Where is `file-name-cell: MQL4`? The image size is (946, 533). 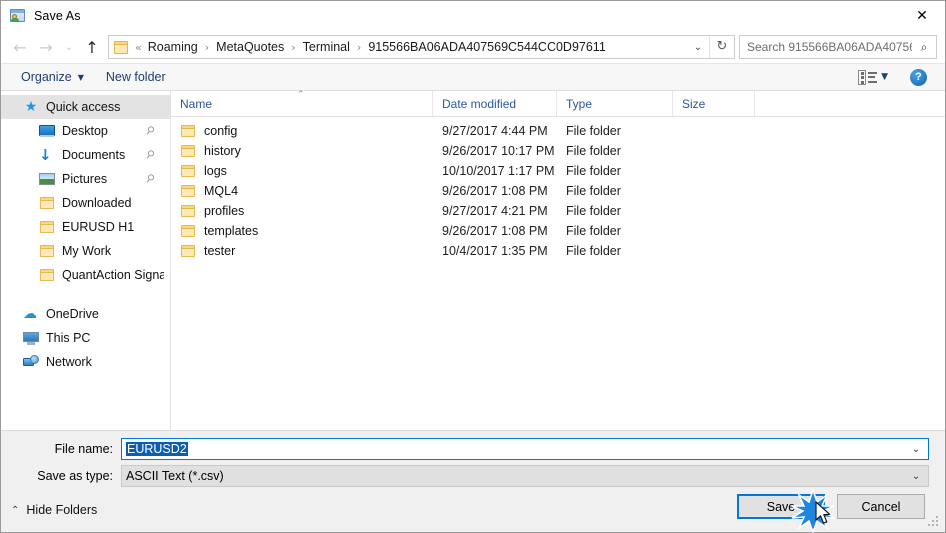
file-name-cell: MQL4 is located at coordinates (221, 191).